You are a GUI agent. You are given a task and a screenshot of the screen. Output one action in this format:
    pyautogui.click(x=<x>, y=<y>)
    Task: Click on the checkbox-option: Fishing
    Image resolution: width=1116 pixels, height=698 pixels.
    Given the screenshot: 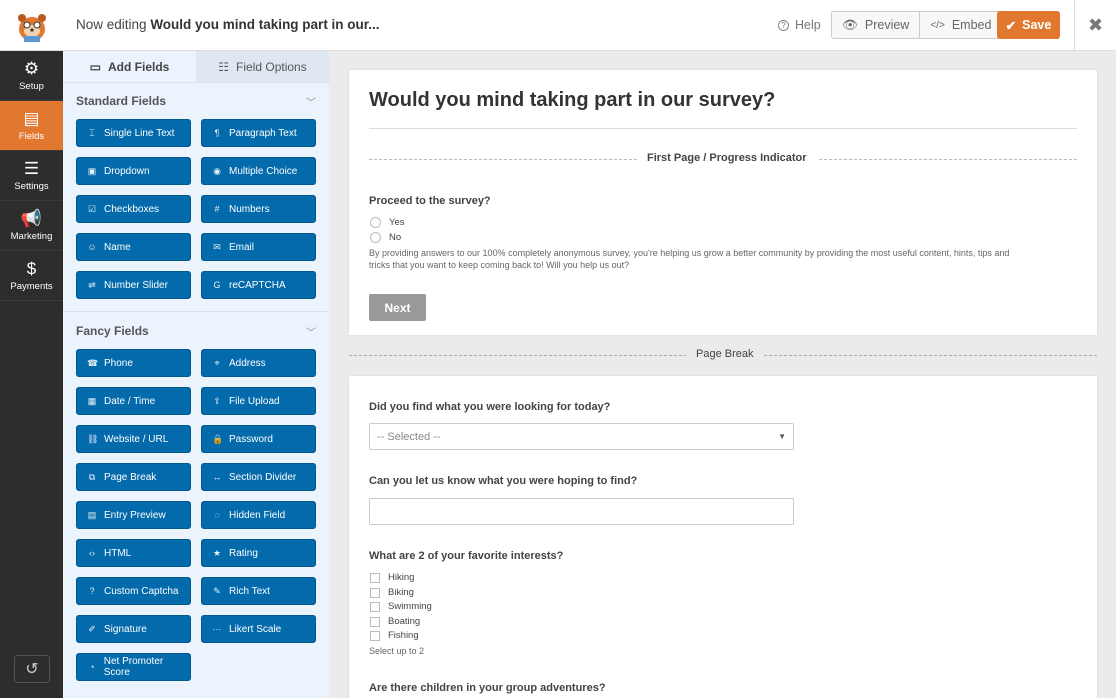 What is the action you would take?
    pyautogui.click(x=394, y=635)
    